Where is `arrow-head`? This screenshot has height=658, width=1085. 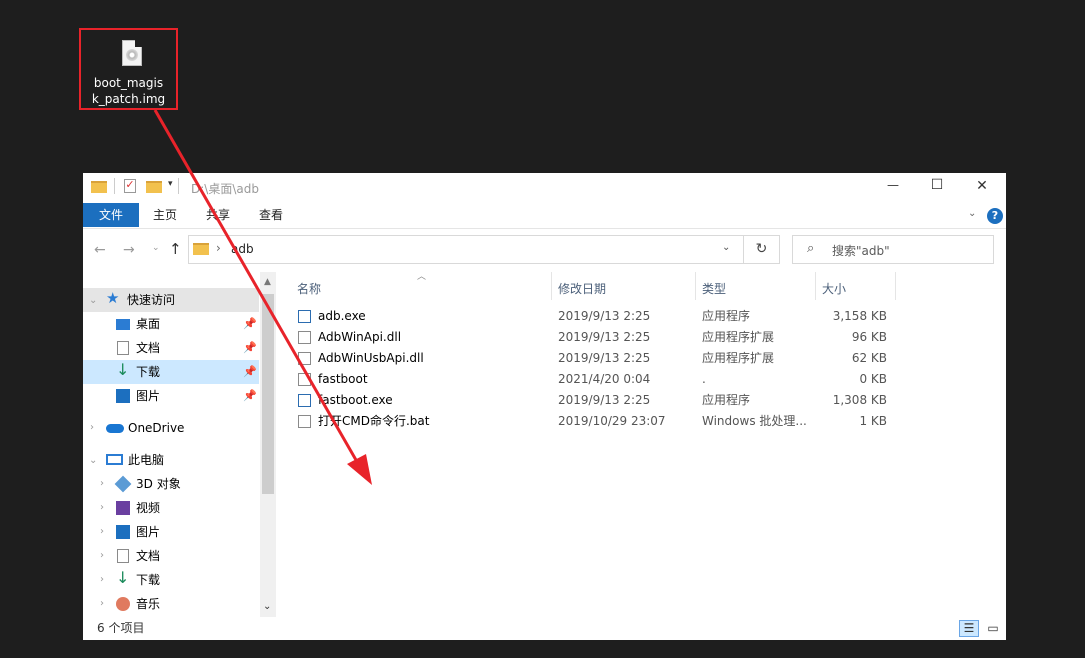
arrow-head is located at coordinates (359, 469).